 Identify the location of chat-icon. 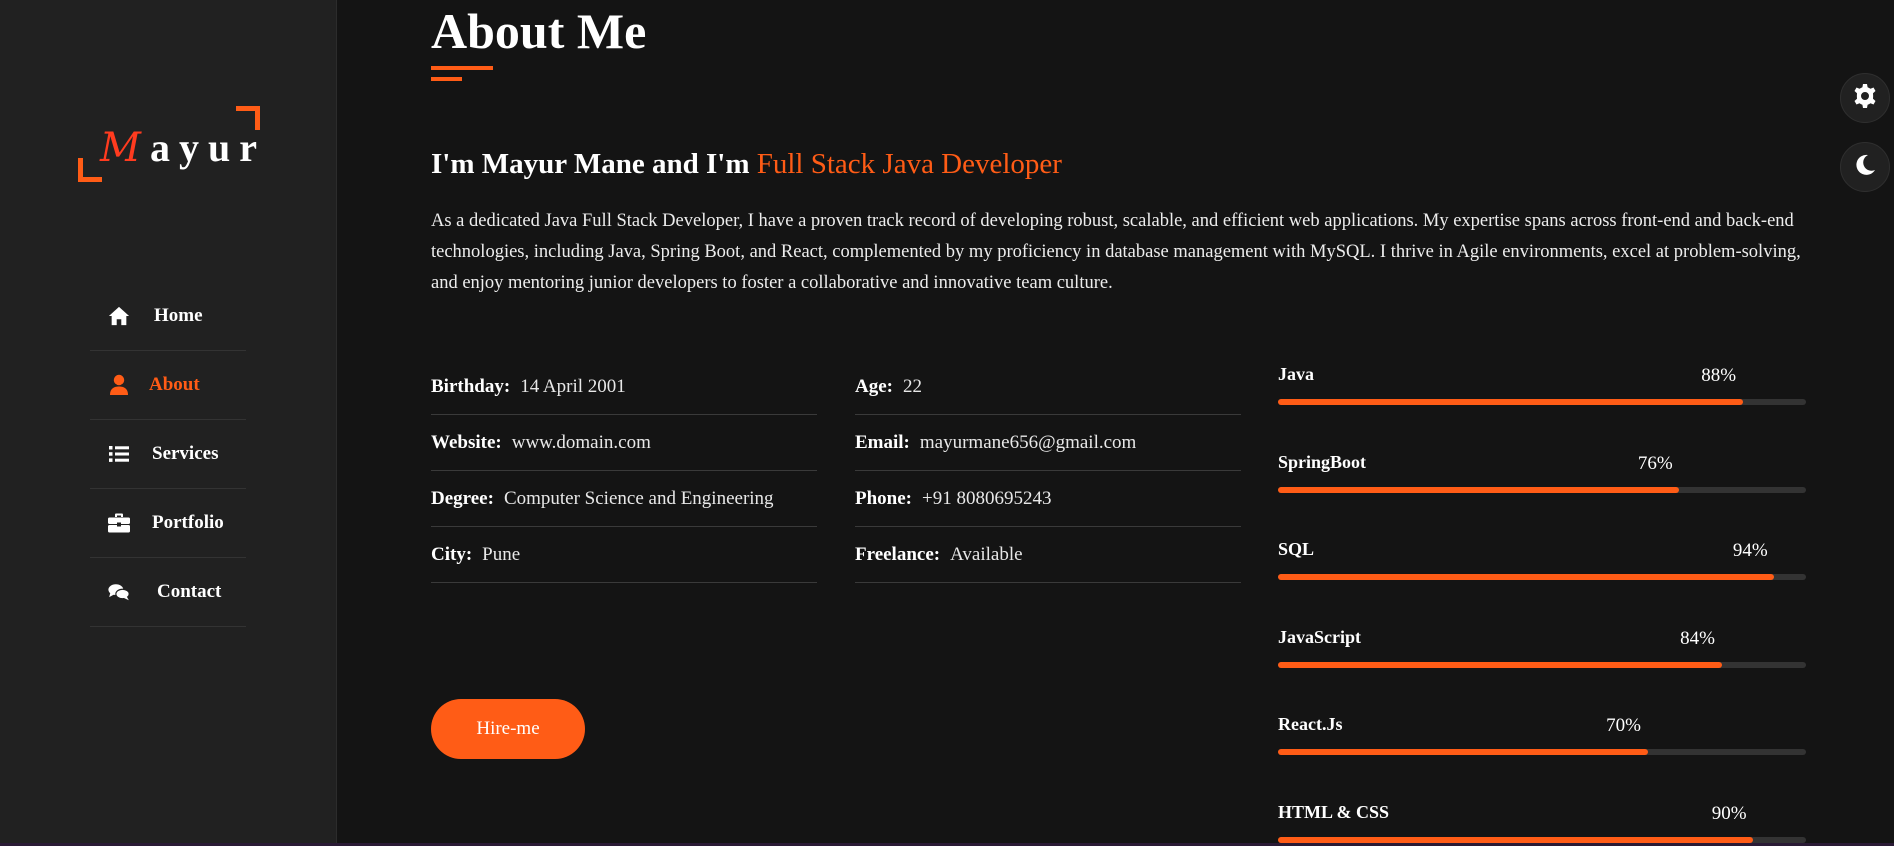
(119, 592).